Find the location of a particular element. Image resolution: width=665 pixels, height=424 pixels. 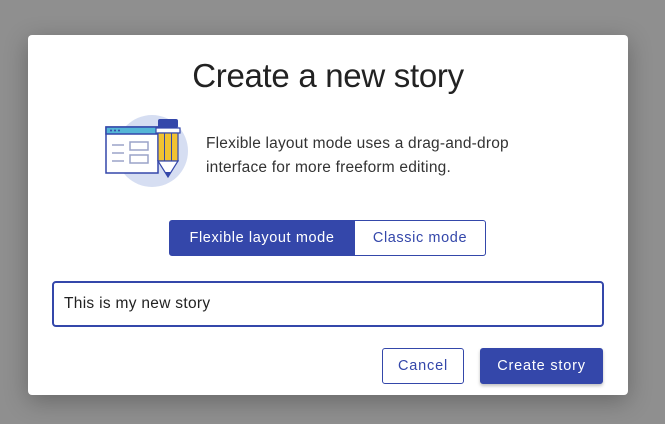

create-story-button: Create story is located at coordinates (541, 366).